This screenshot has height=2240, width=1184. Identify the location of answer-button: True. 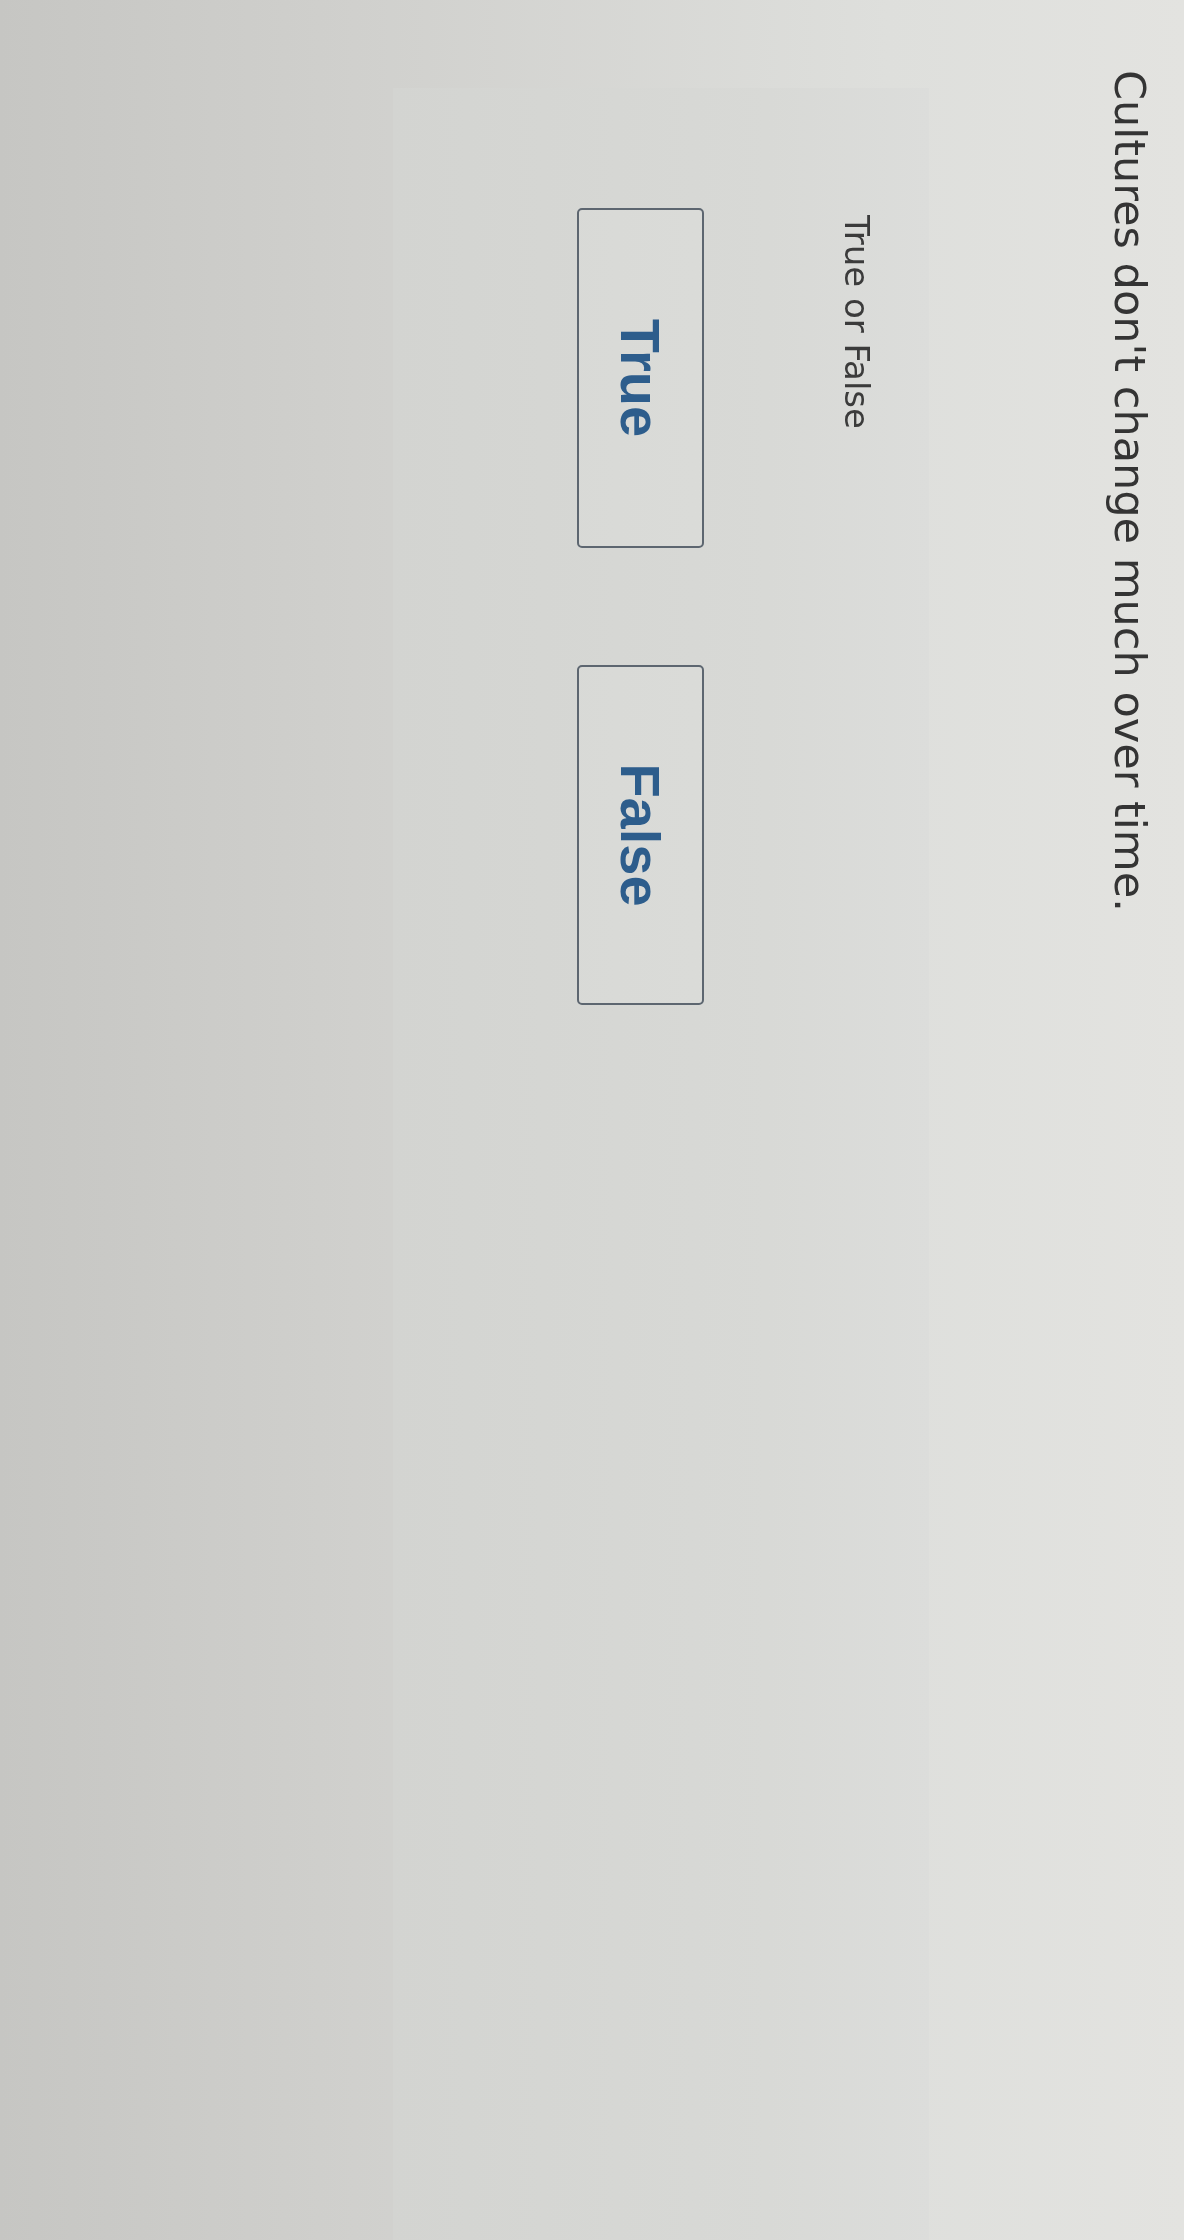
(640, 378).